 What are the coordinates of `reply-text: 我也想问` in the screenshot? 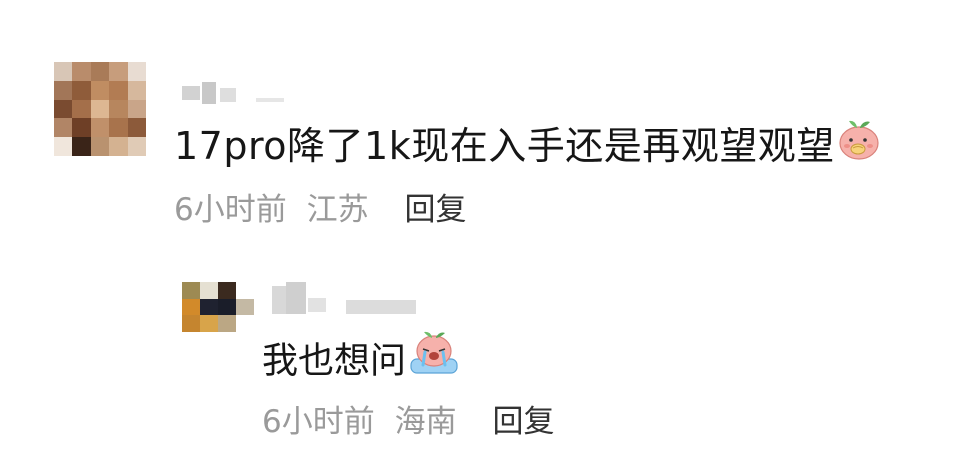 It's located at (361, 361).